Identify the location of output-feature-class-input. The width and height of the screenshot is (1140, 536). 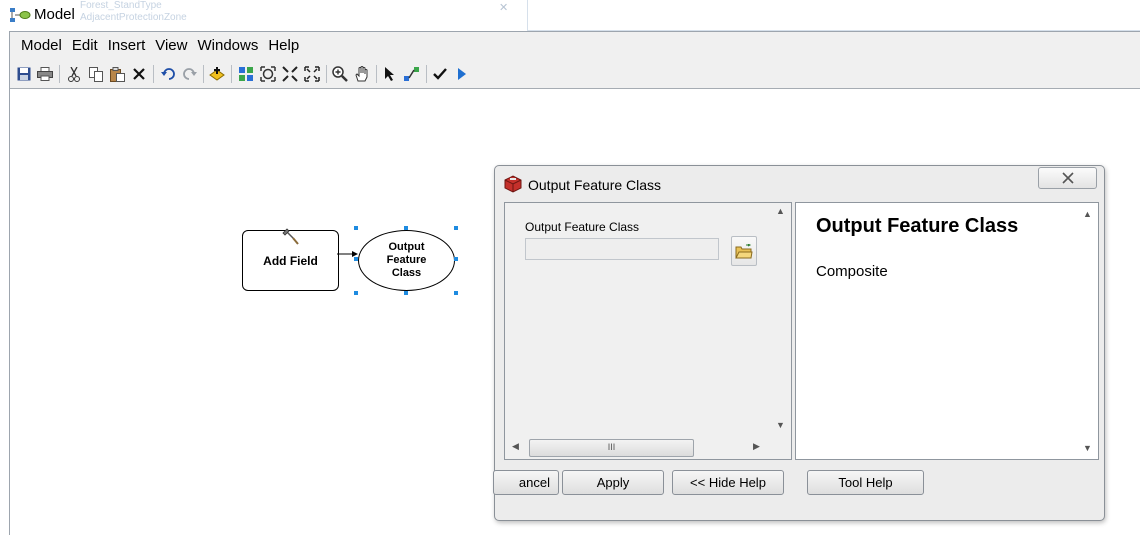
(622, 249).